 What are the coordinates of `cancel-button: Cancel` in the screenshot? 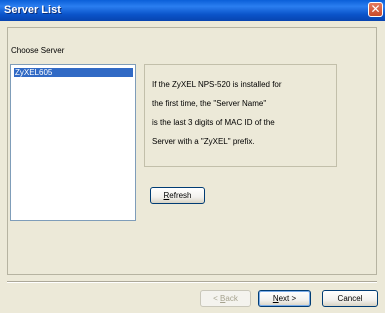 It's located at (350, 298).